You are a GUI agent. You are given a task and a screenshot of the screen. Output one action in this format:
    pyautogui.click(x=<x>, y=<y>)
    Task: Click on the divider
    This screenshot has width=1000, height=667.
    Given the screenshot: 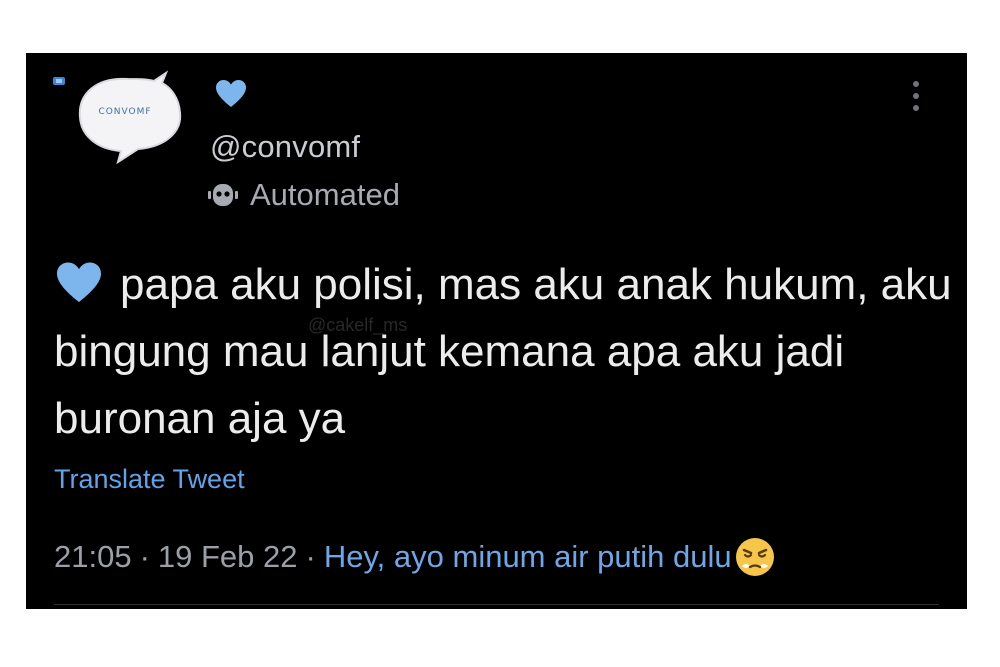 What is the action you would take?
    pyautogui.click(x=496, y=604)
    